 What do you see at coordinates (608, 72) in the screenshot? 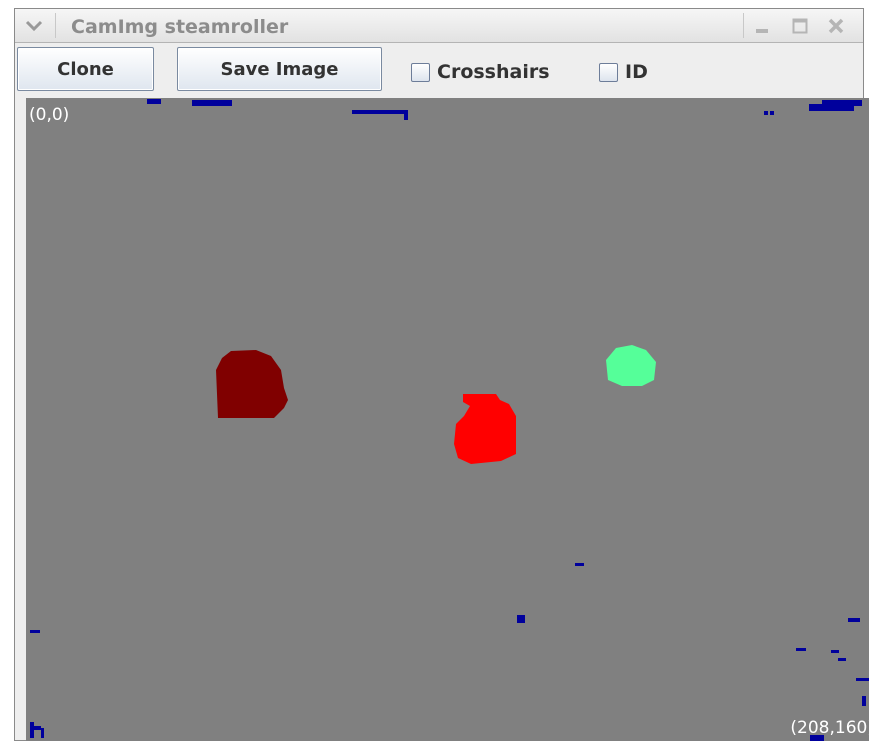
I see `id-checkbox-box` at bounding box center [608, 72].